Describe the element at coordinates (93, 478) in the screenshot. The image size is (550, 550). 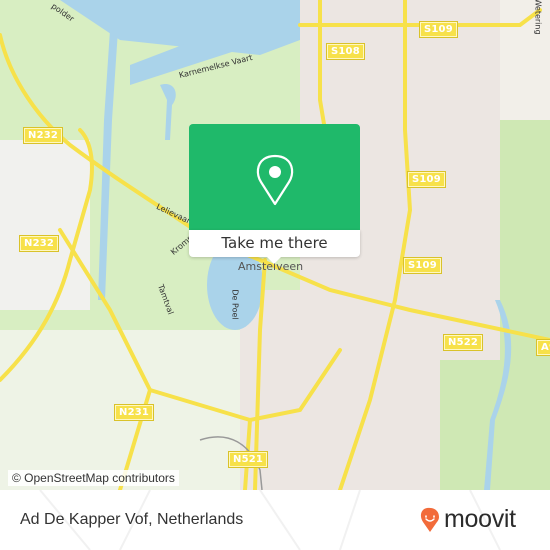
I see `map-attribution: © OpenStreetMap contributors` at that location.